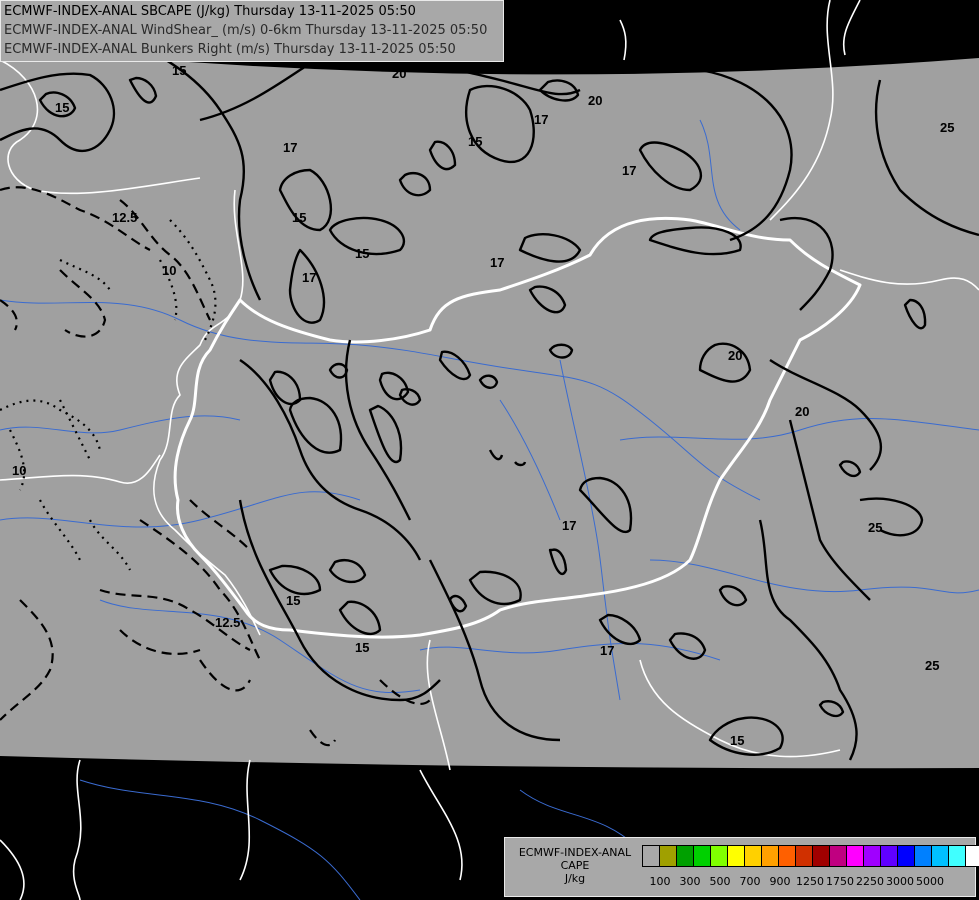 Image resolution: width=979 pixels, height=900 pixels. Describe the element at coordinates (780, 881) in the screenshot. I see `legend-tick-label: 900` at that location.